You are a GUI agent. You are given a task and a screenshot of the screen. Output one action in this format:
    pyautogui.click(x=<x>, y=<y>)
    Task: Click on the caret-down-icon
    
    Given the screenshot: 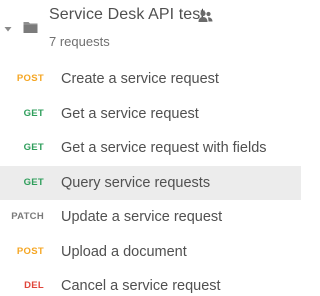 What is the action you would take?
    pyautogui.click(x=8, y=29)
    